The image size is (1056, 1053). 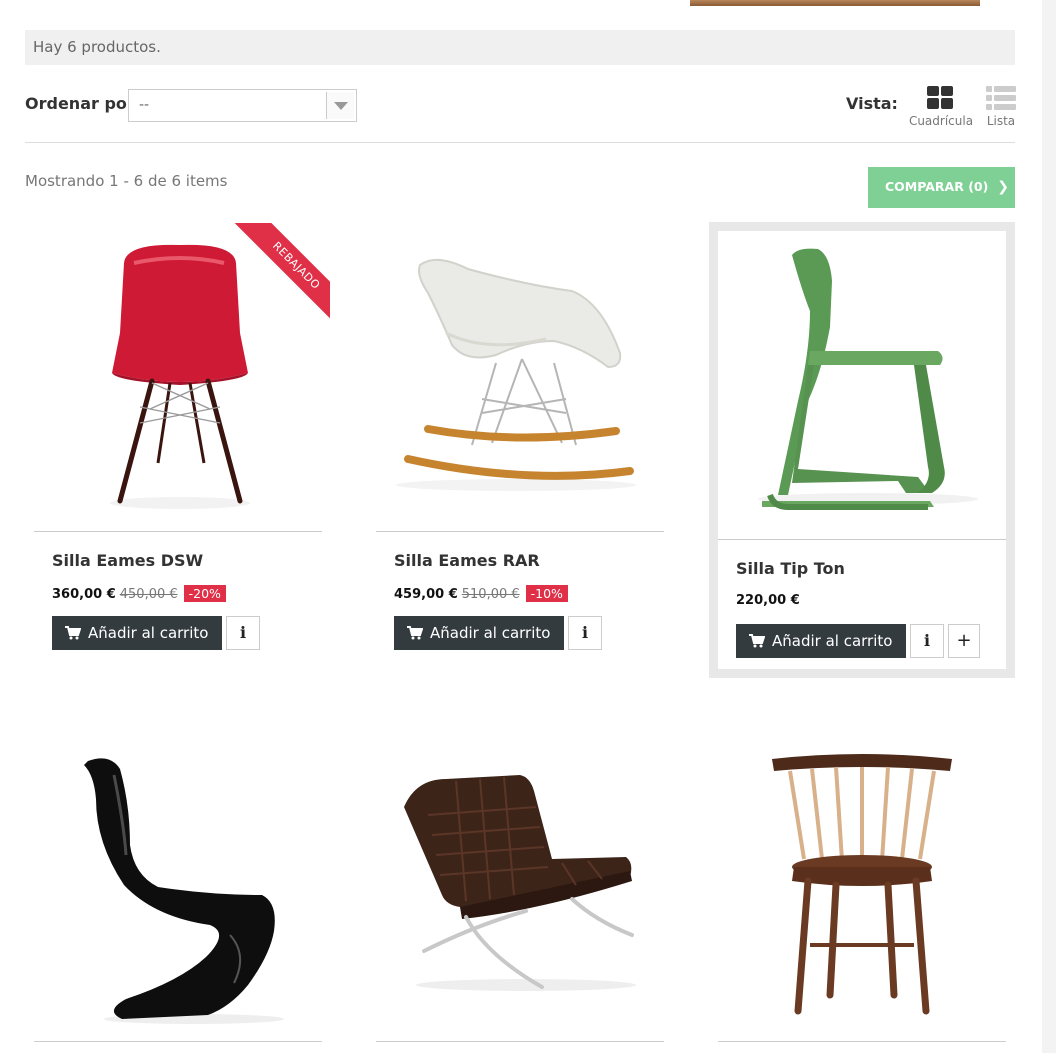 What do you see at coordinates (520, 47) in the screenshot?
I see `product-count-bar: Hay 6 productos.` at bounding box center [520, 47].